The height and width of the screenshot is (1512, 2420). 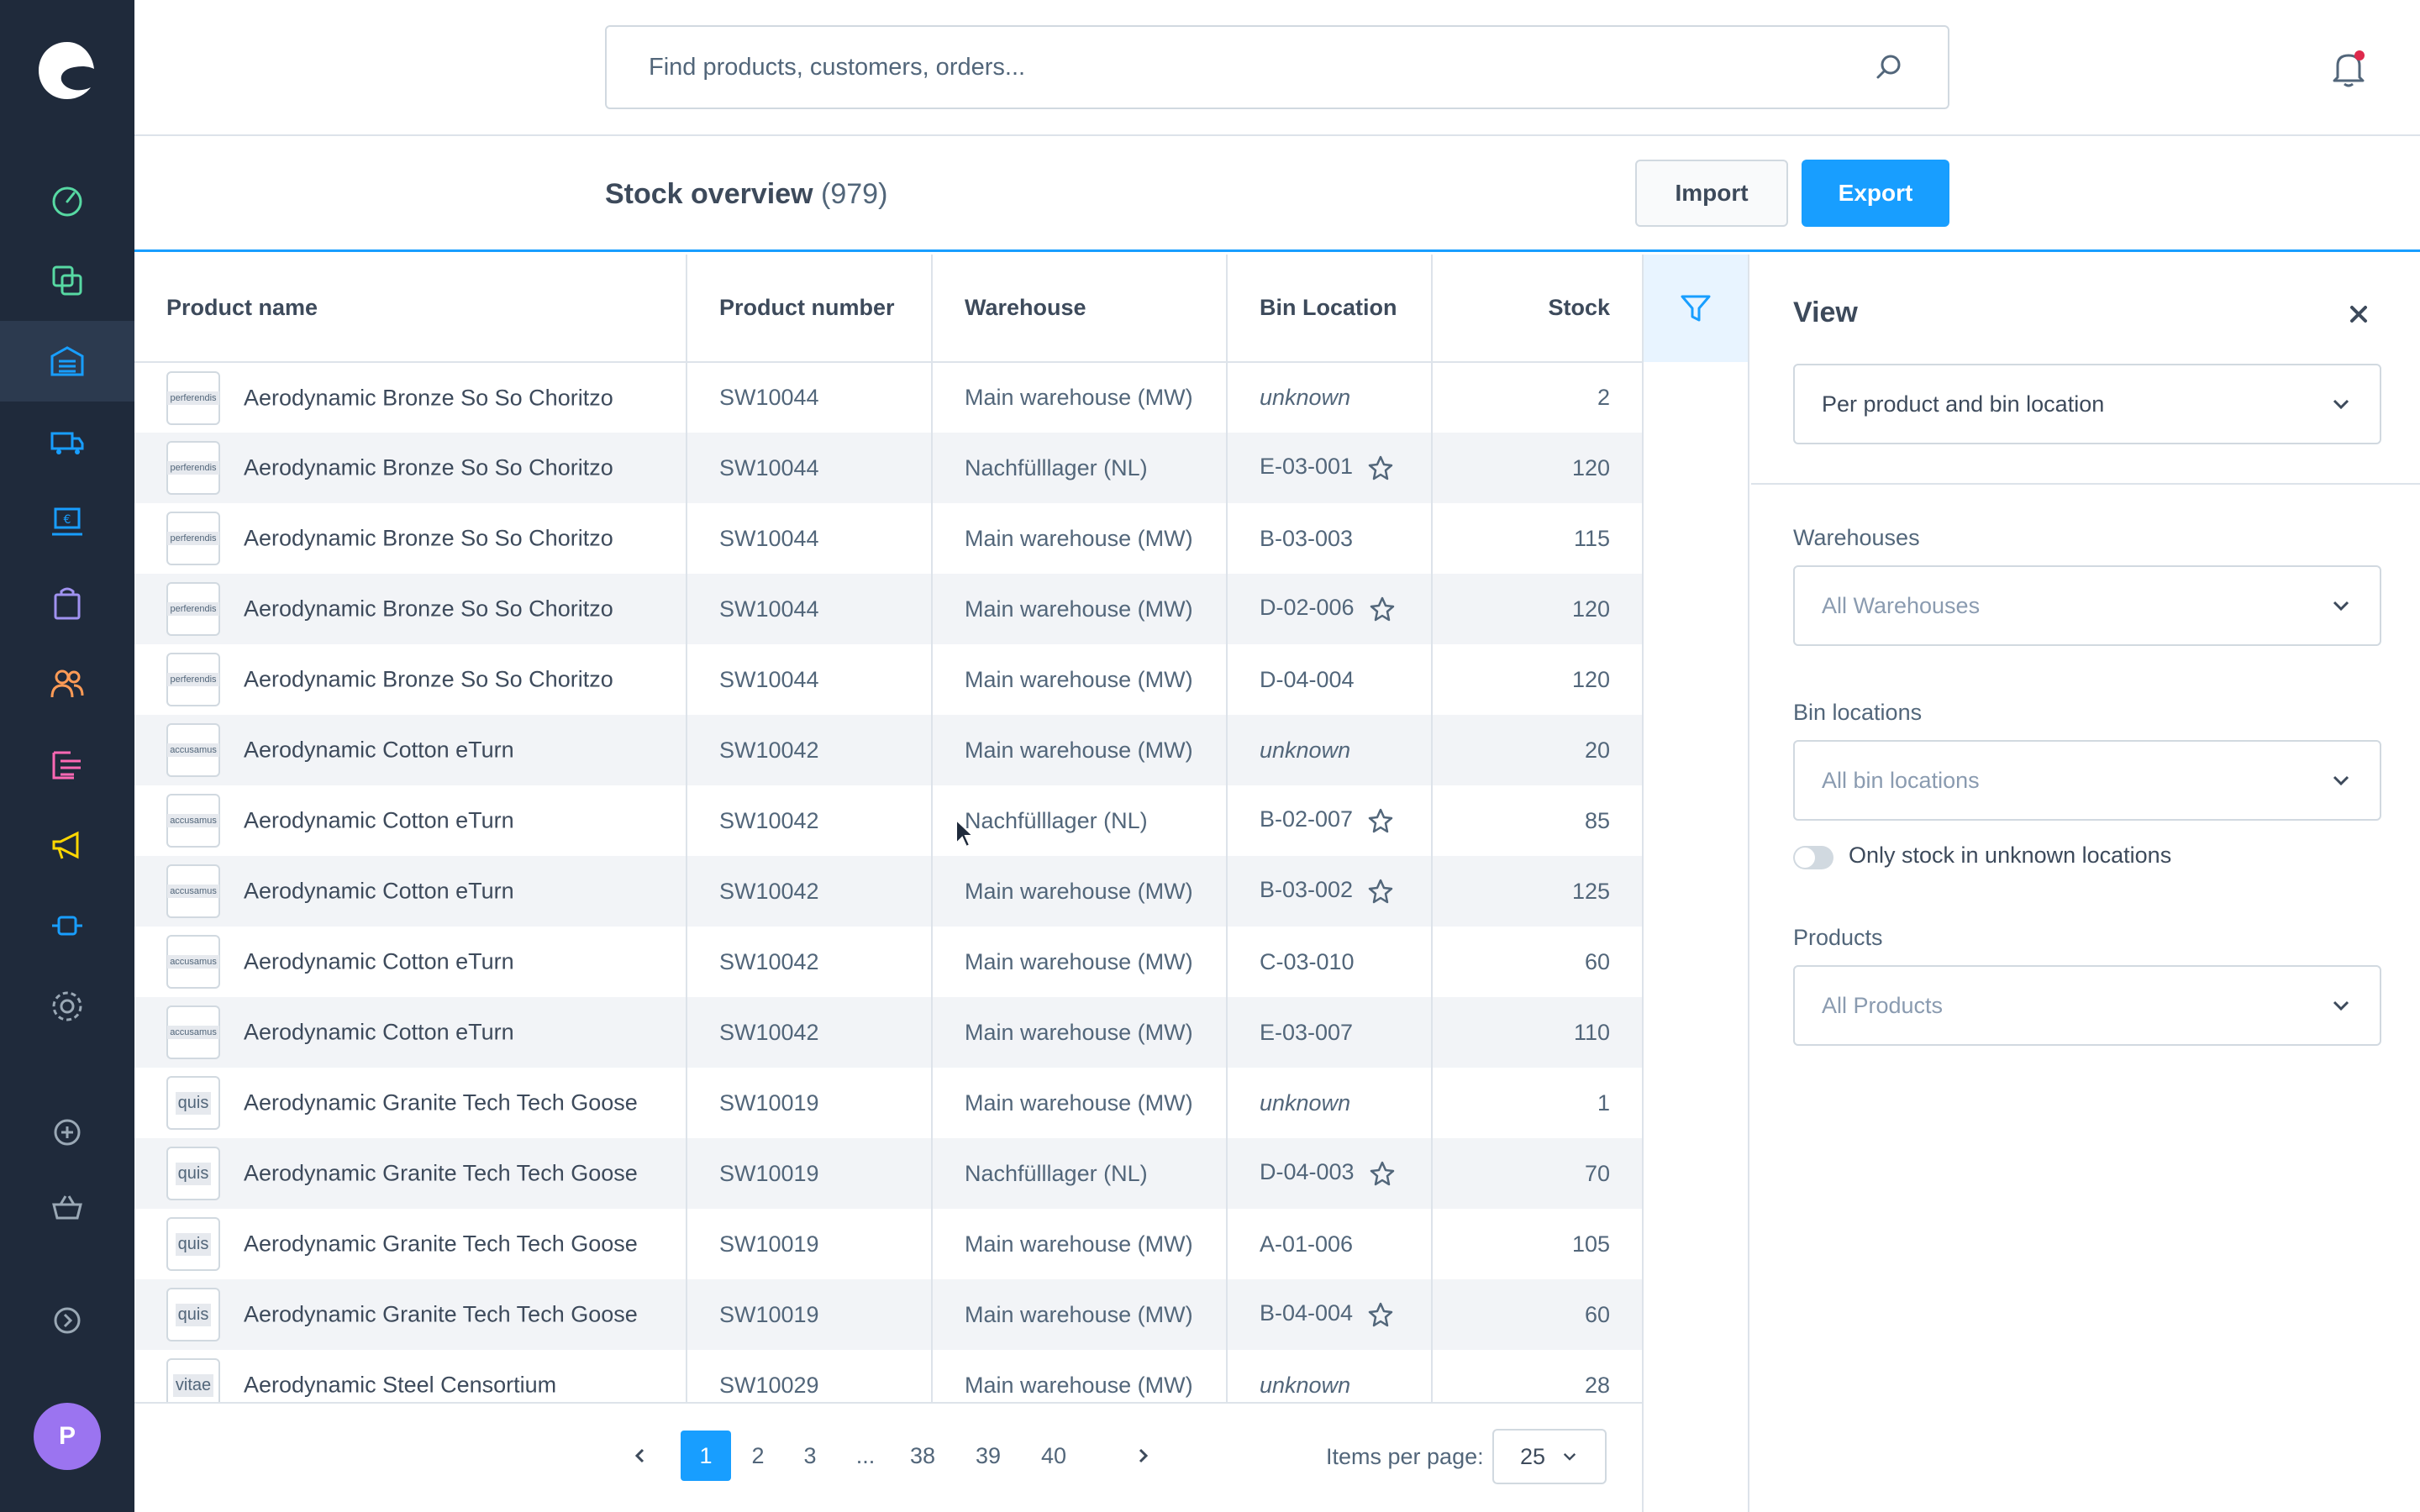 What do you see at coordinates (1260, 67) in the screenshot?
I see `search-input` at bounding box center [1260, 67].